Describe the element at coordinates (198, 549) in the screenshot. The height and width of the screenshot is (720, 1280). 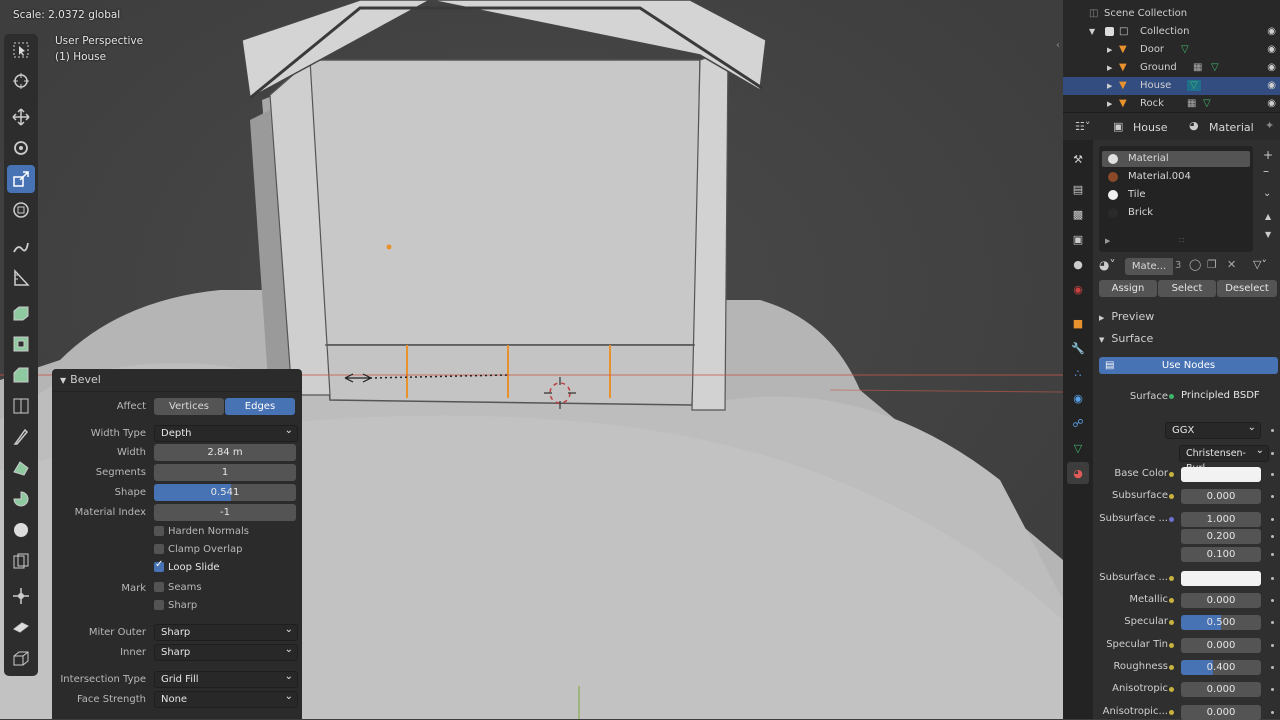
I see `clamp-overlap-checkbox: Clamp Overlap` at that location.